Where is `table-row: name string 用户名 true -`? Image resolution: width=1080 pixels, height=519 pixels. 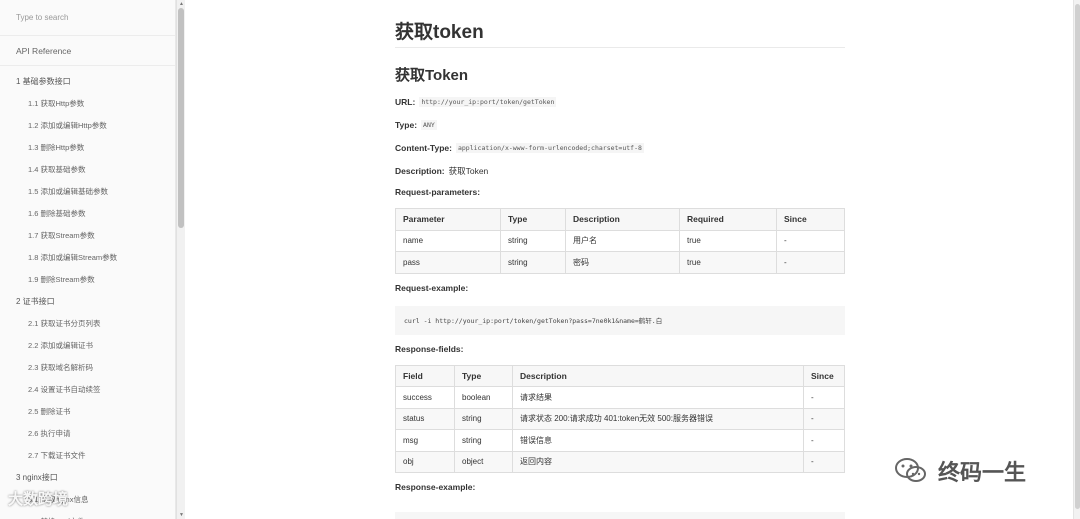
table-row: name string 用户名 true - is located at coordinates (620, 240).